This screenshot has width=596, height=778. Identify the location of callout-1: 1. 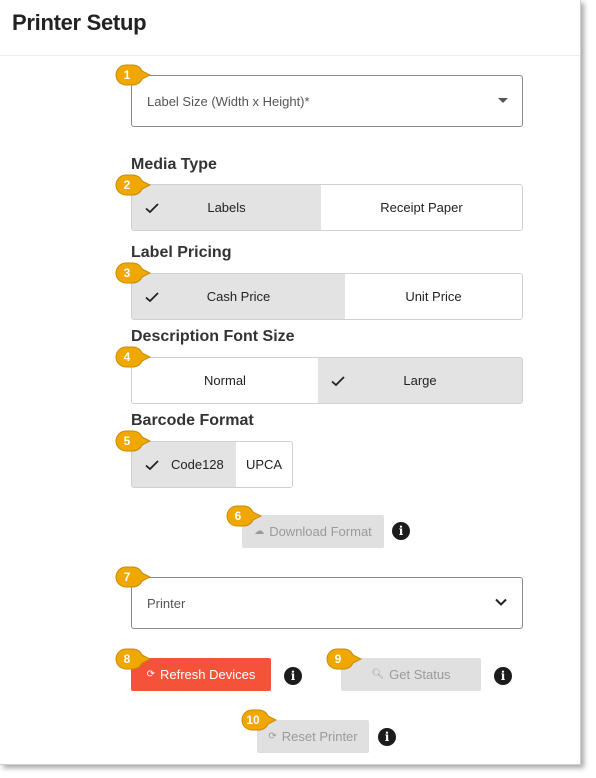
(132, 75).